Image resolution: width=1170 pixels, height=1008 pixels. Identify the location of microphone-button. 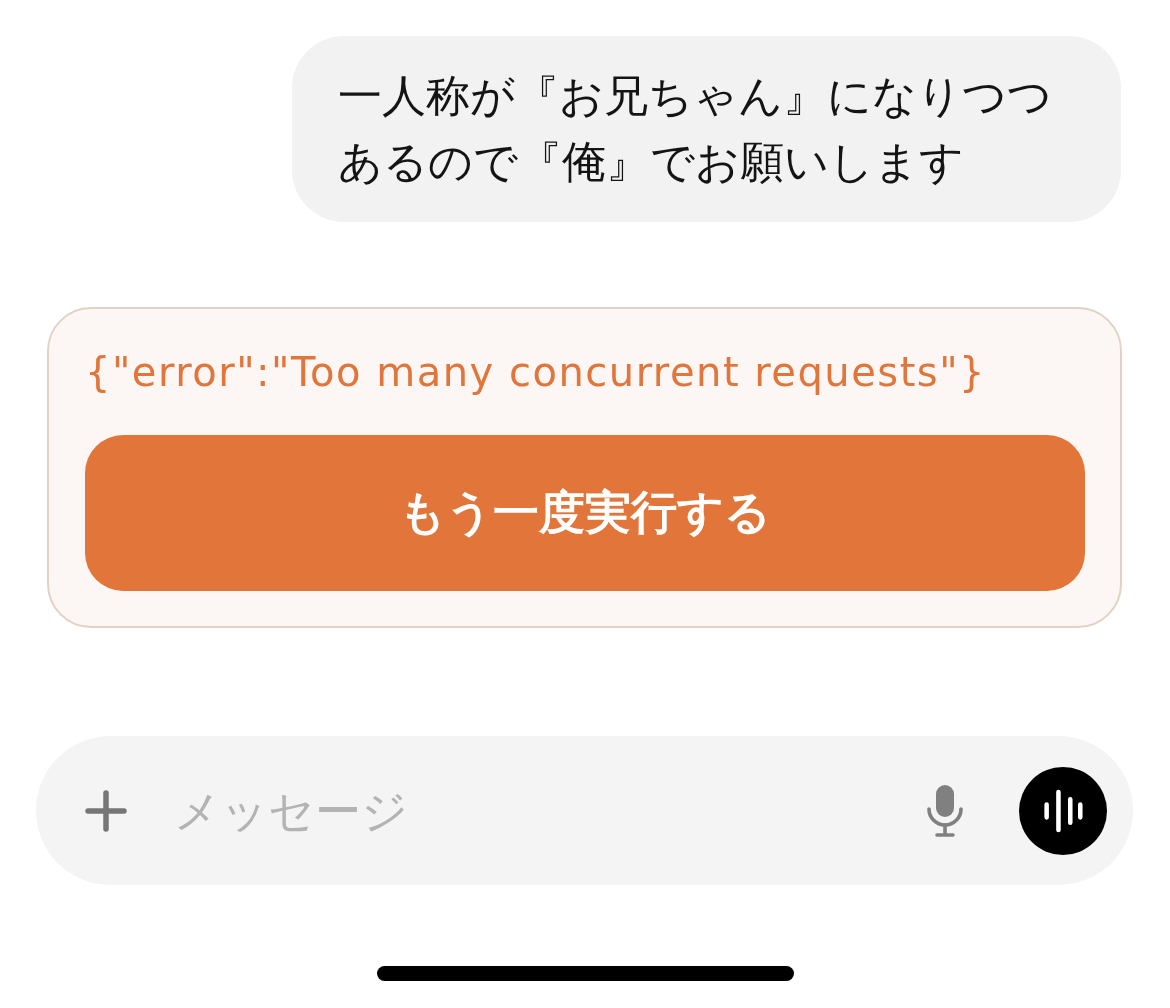
(945, 810).